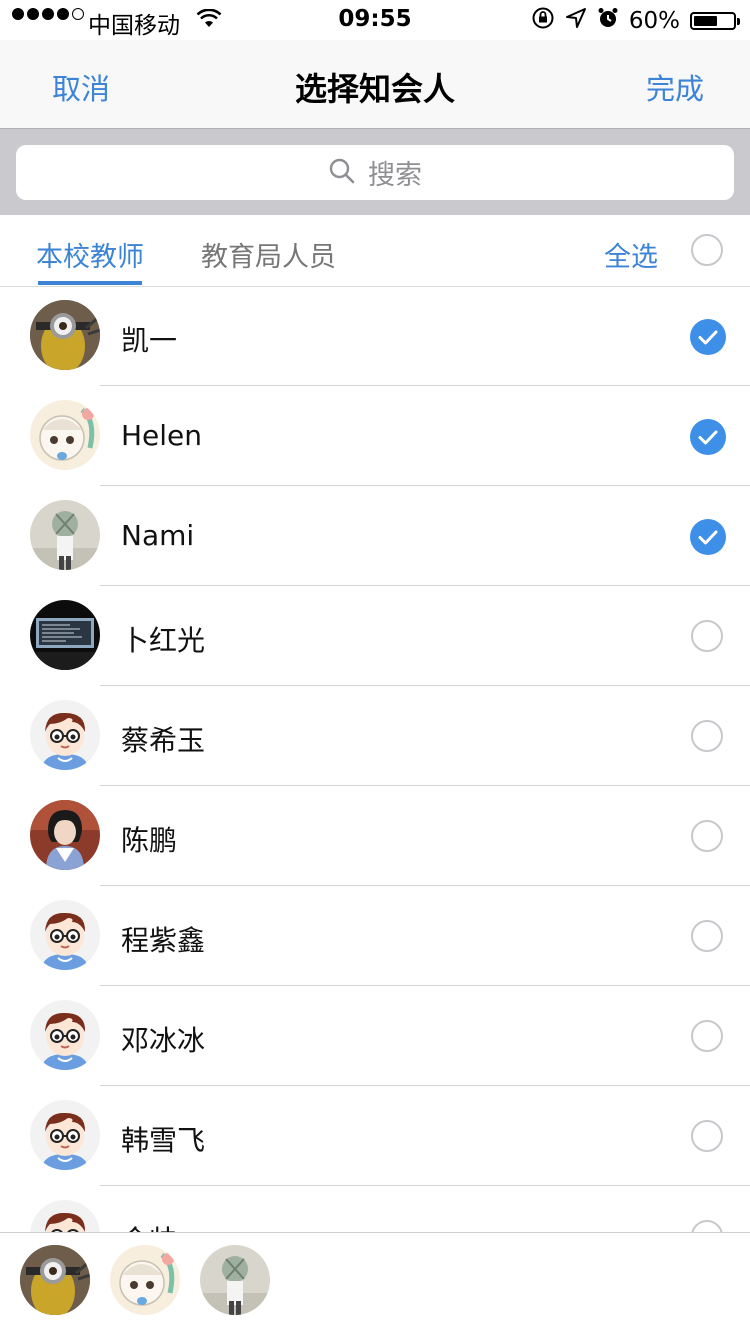  What do you see at coordinates (375, 1136) in the screenshot?
I see `contact-row: 韩雪飞` at bounding box center [375, 1136].